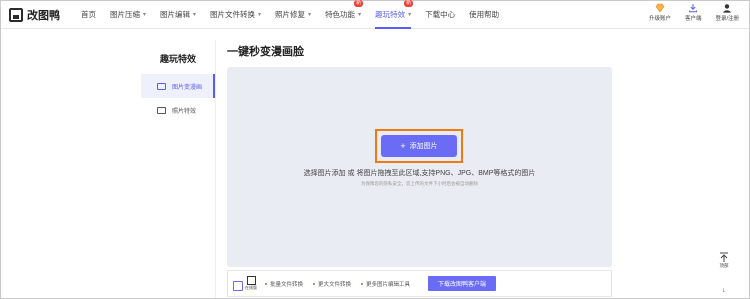 This screenshot has width=750, height=299. I want to click on nav-item-home: 首页, so click(88, 14).